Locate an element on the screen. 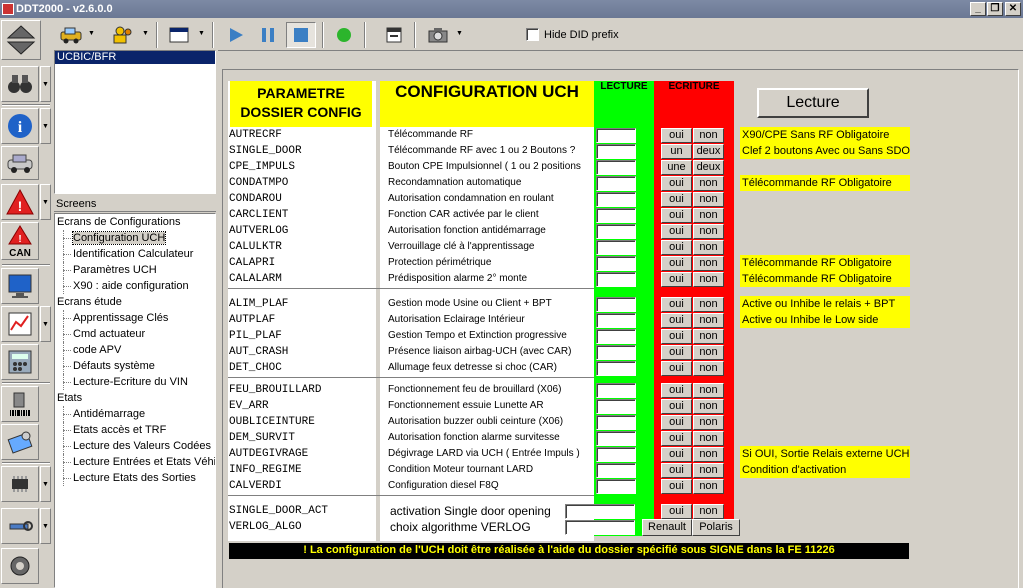 The width and height of the screenshot is (1023, 588). pause-icon is located at coordinates (268, 35).